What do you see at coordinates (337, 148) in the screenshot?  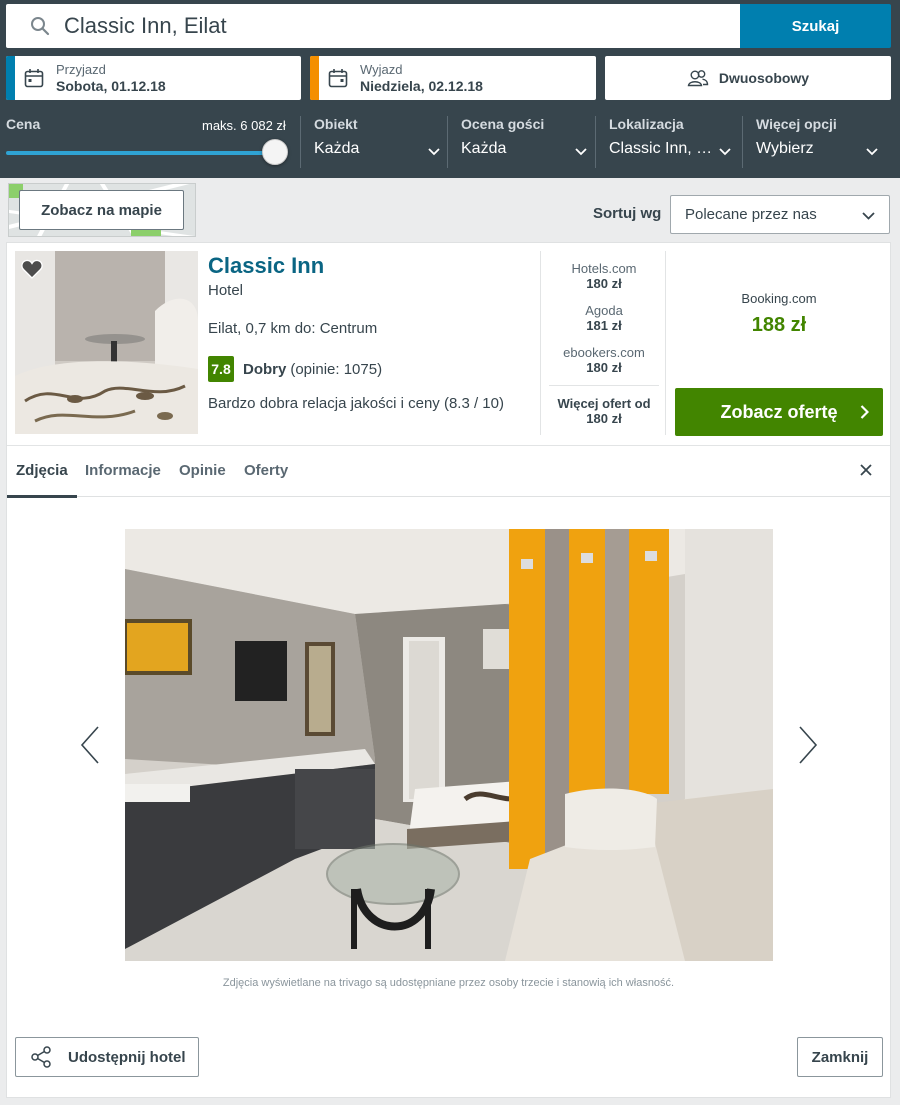 I see `property-filter-value: Każda` at bounding box center [337, 148].